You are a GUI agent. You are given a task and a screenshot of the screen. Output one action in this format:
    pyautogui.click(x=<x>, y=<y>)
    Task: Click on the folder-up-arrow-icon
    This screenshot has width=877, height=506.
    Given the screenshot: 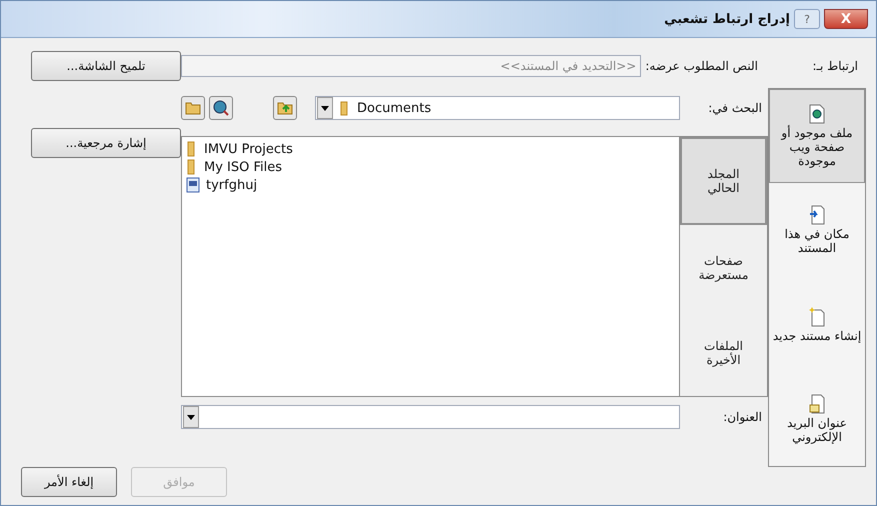 What is the action you would take?
    pyautogui.click(x=285, y=108)
    